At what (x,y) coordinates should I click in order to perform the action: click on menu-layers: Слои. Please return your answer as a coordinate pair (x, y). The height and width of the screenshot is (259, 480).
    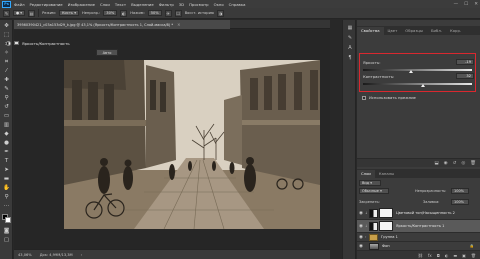
    Looking at the image, I should click on (105, 4).